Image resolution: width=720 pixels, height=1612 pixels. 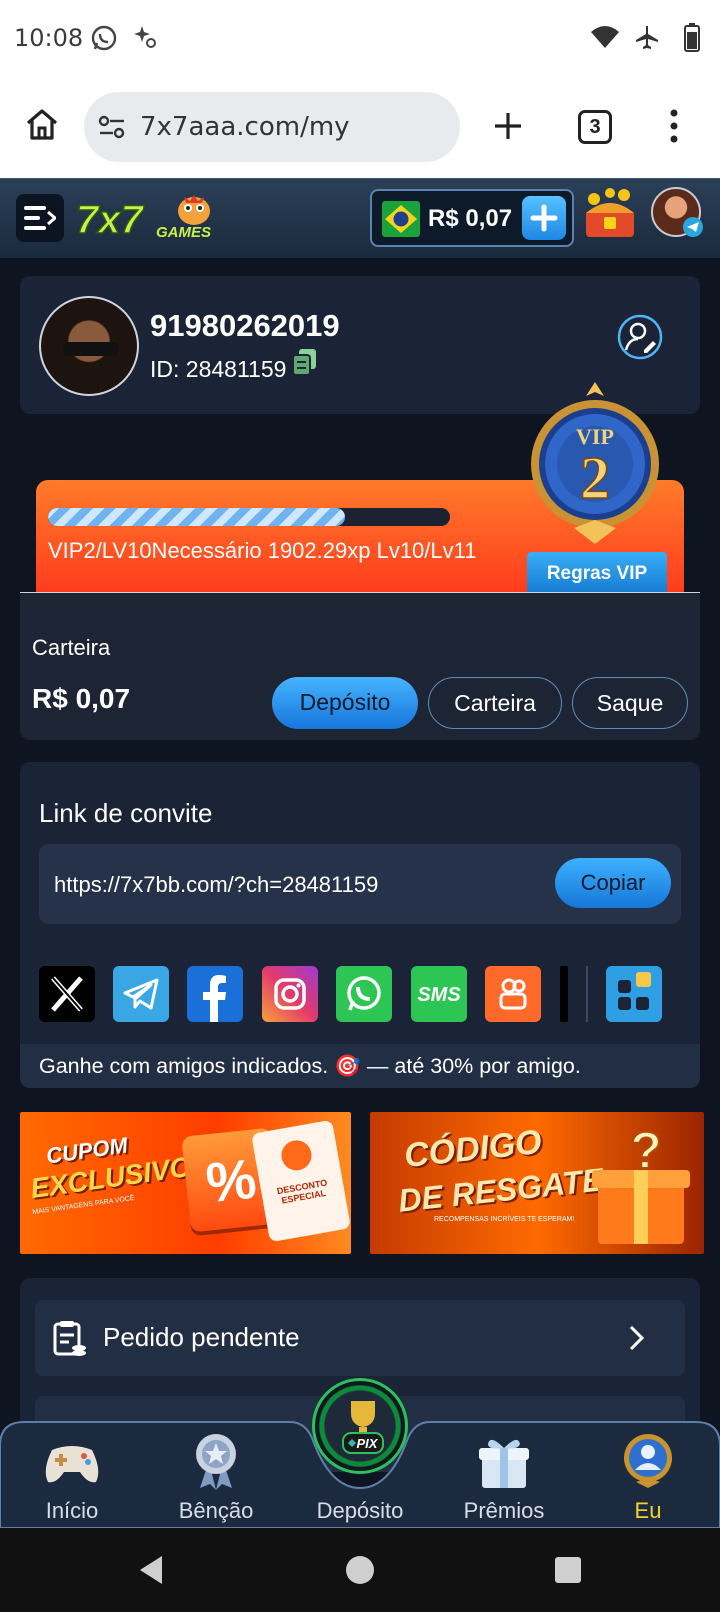 I want to click on gift-box-icon: ?, so click(x=641, y=1182).